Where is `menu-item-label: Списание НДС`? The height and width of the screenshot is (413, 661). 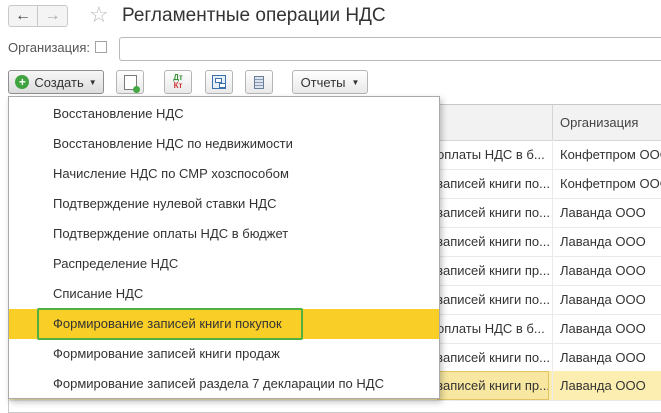
menu-item-label: Списание НДС is located at coordinates (98, 293).